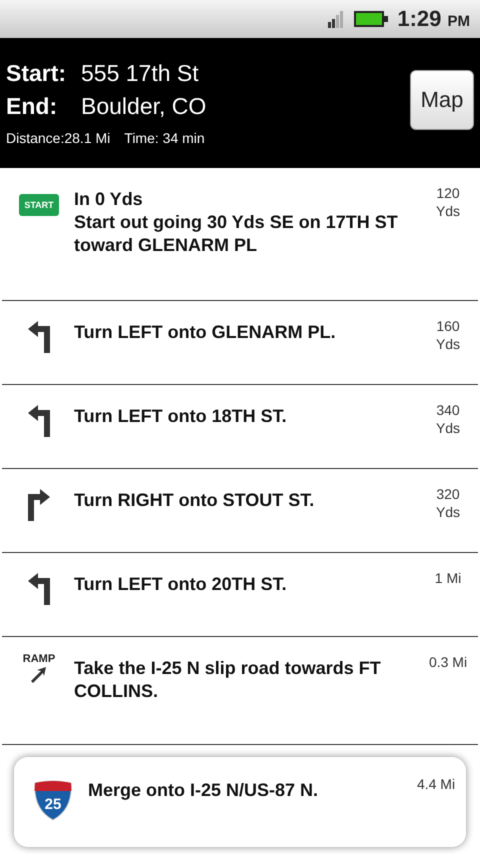 The image size is (480, 854). I want to click on direction-row: Turn RIGHT onto STOUT ST. 320 Yds, so click(240, 511).